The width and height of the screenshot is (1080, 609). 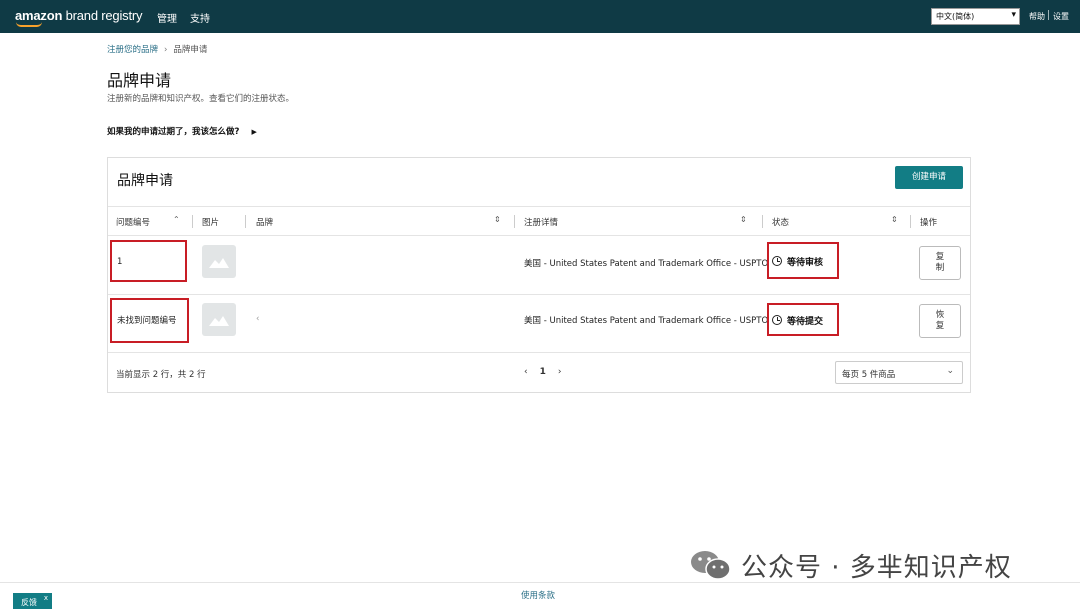 I want to click on logo-amazon-text: amazon, so click(x=39, y=15).